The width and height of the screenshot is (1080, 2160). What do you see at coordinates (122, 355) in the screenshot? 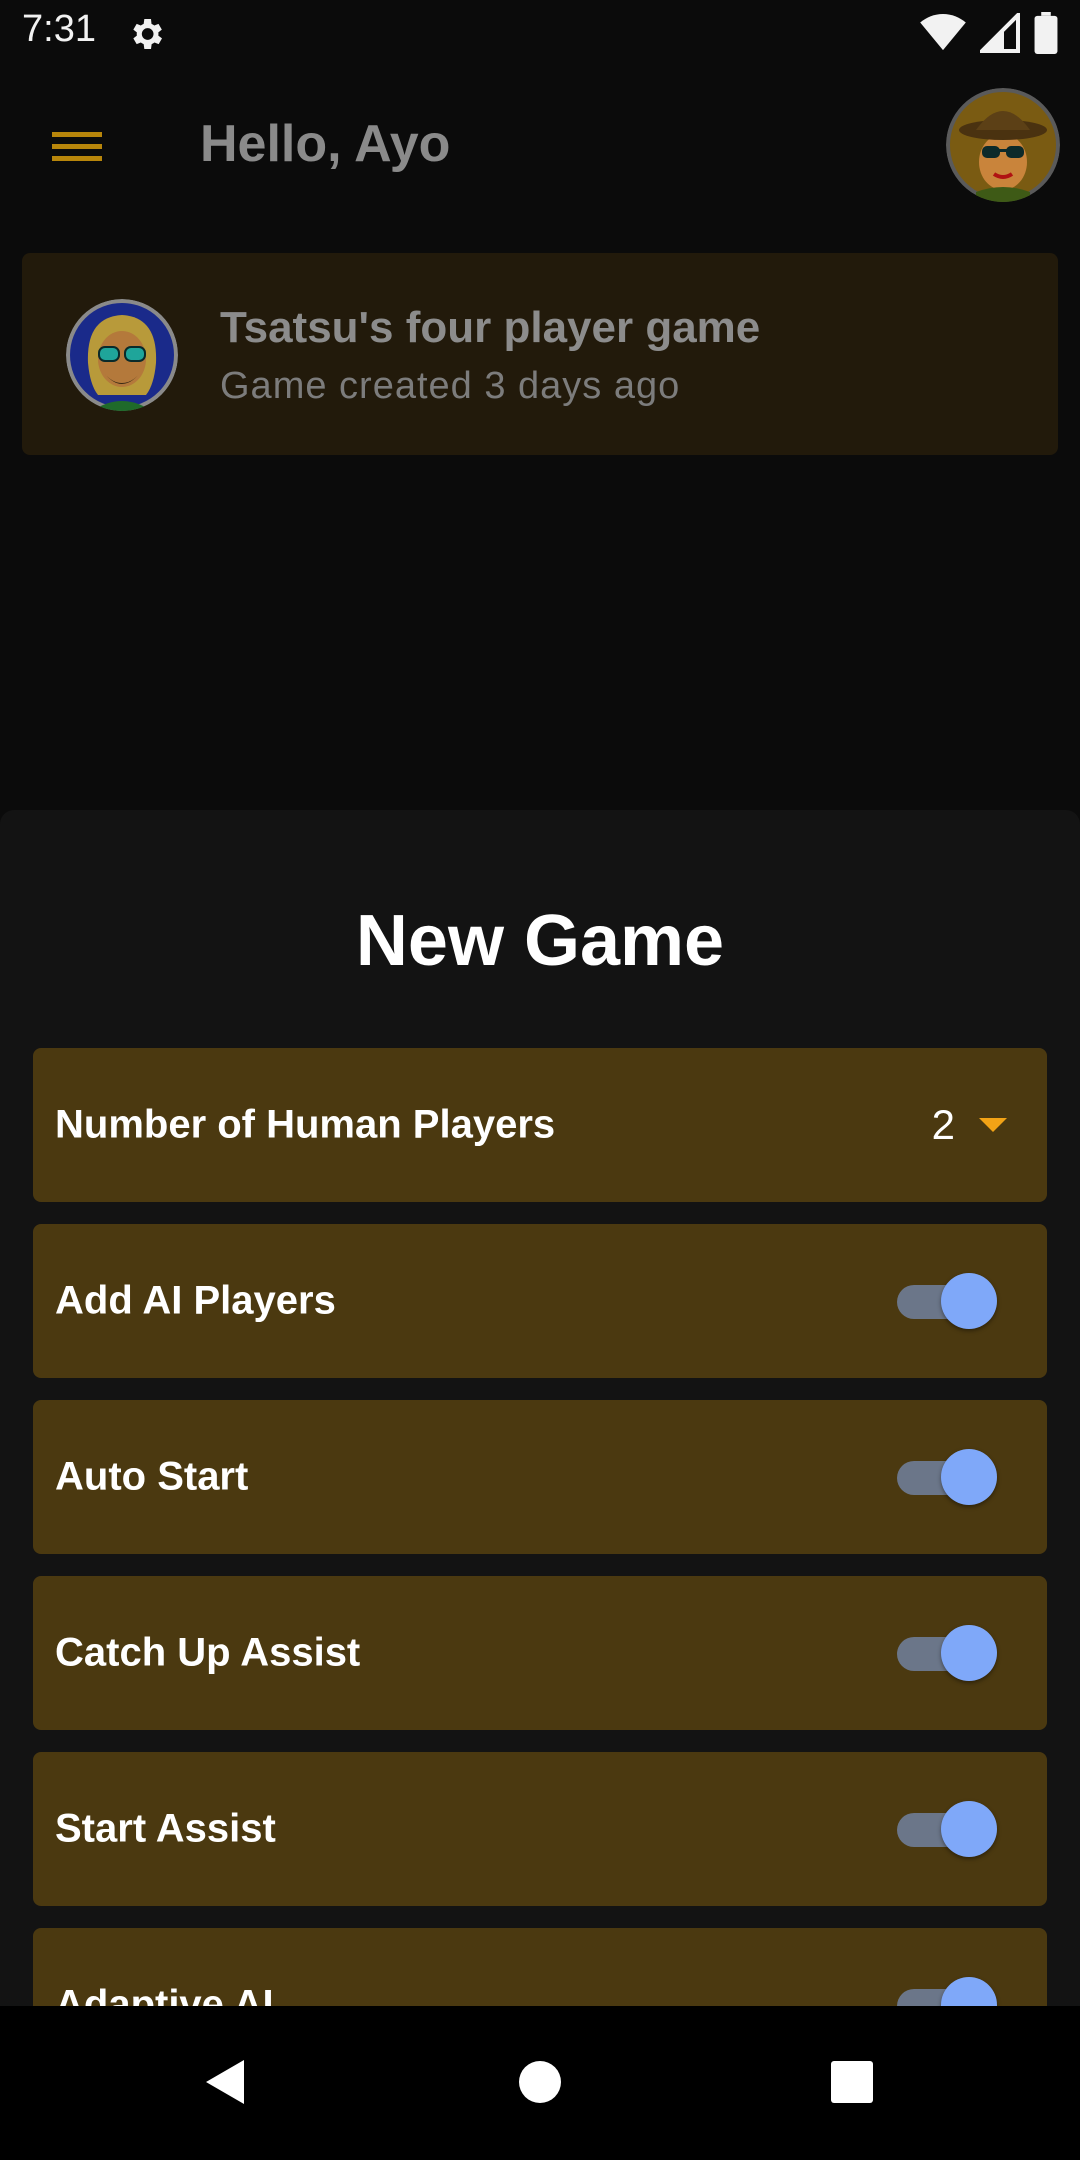
I see `player-avatar` at bounding box center [122, 355].